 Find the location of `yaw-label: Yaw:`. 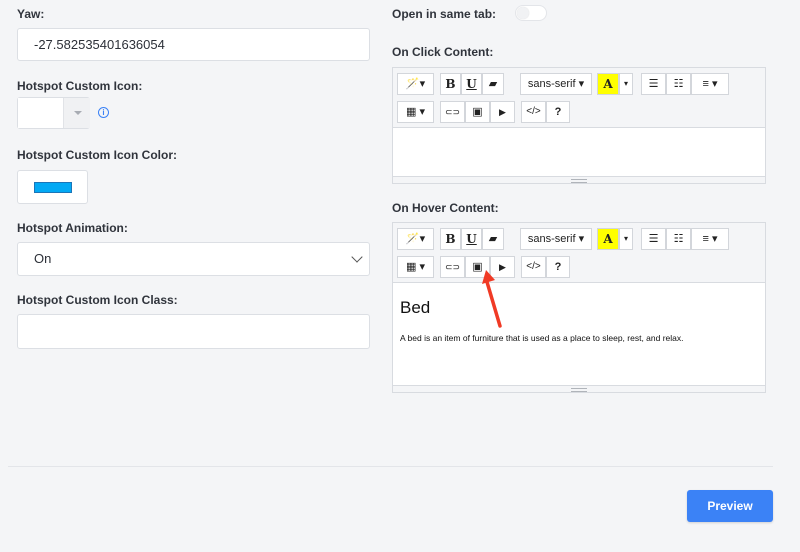

yaw-label: Yaw: is located at coordinates (31, 14).